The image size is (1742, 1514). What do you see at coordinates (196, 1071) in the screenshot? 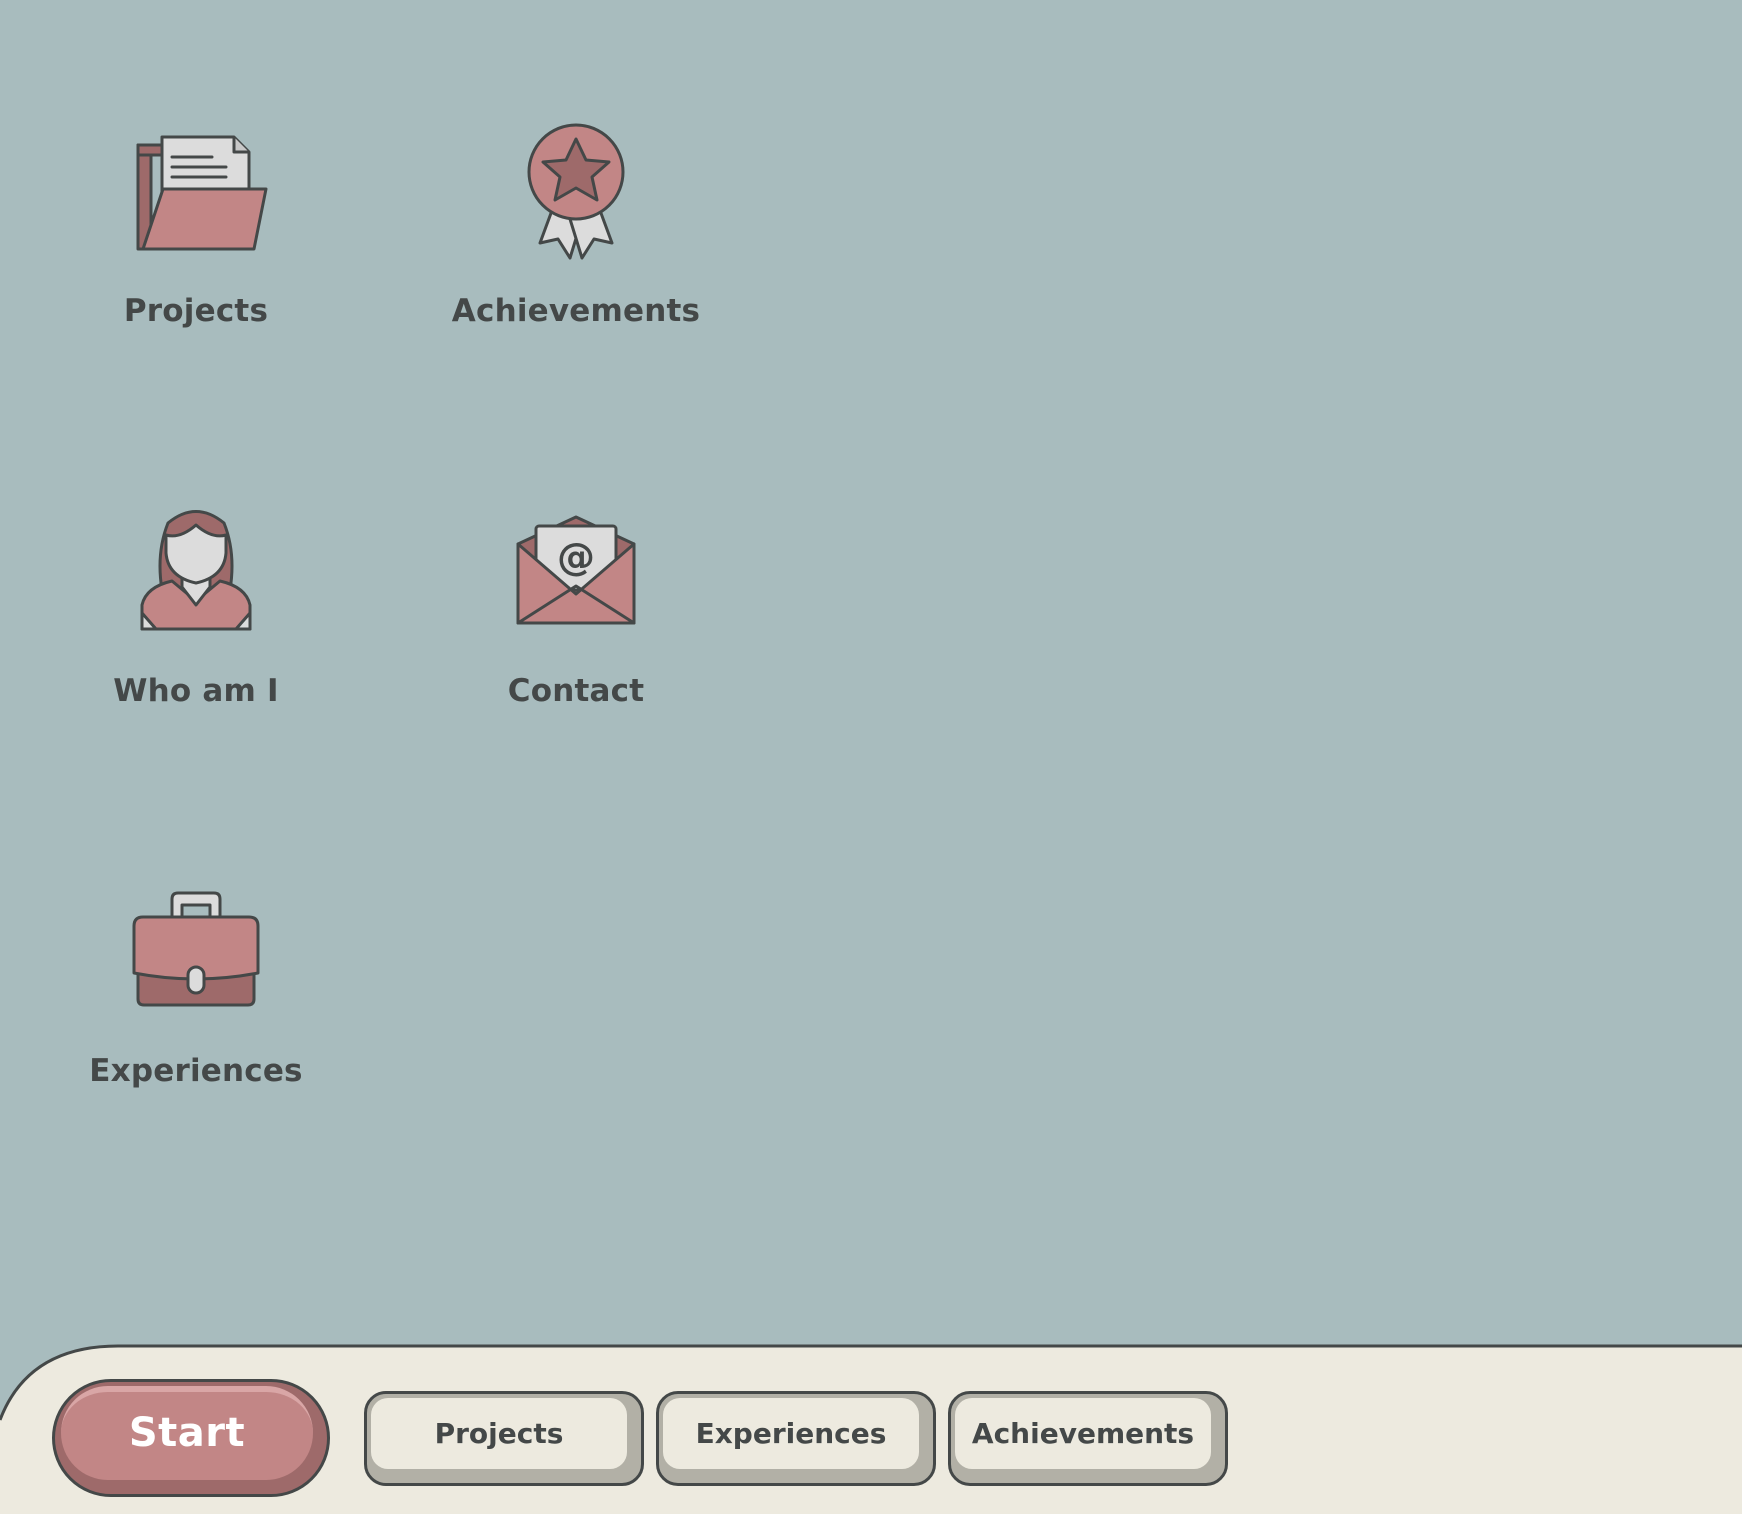
I see `desktop-icon-label: Experiences` at bounding box center [196, 1071].